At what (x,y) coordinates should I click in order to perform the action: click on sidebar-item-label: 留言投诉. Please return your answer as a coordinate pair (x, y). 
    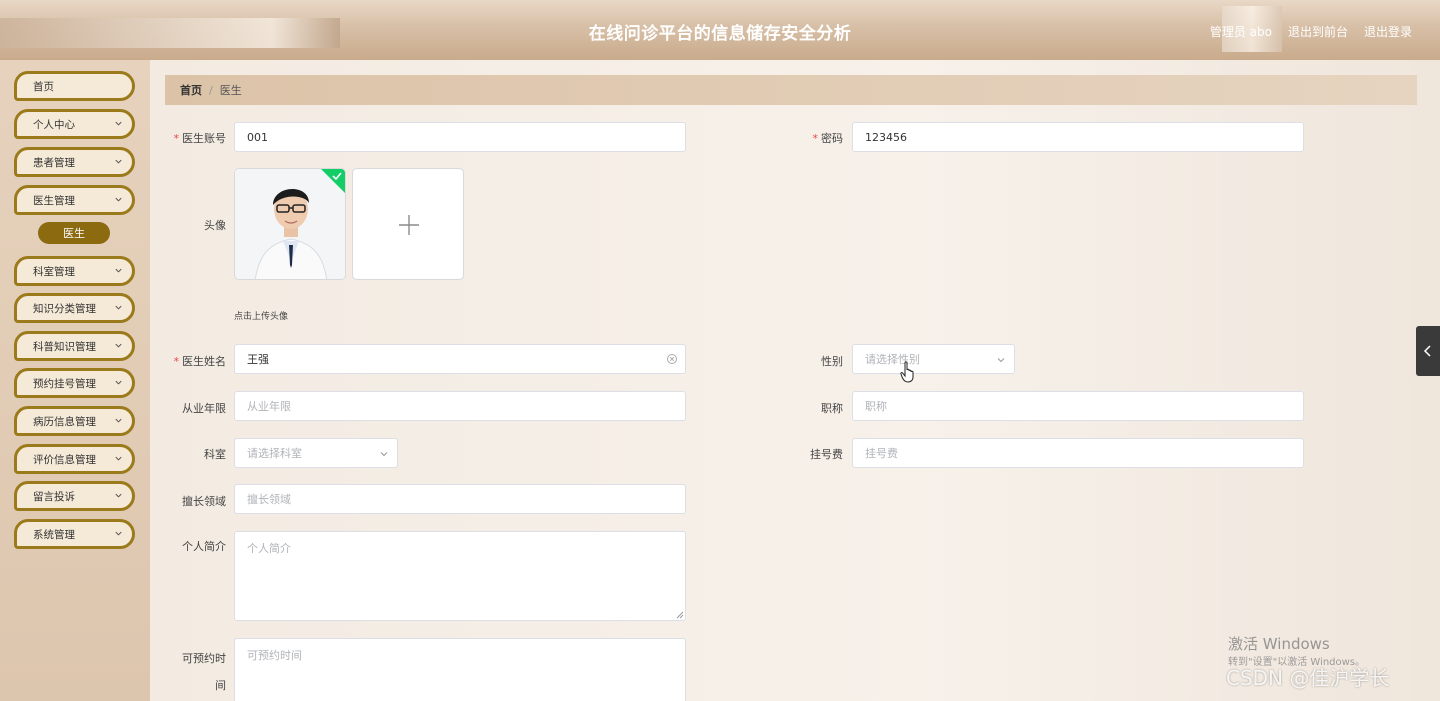
    Looking at the image, I should click on (54, 496).